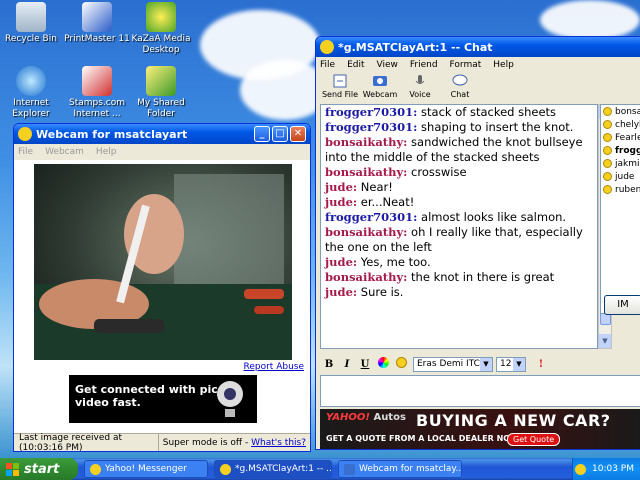  I want to click on user-list-item: bonsa, so click(620, 111).